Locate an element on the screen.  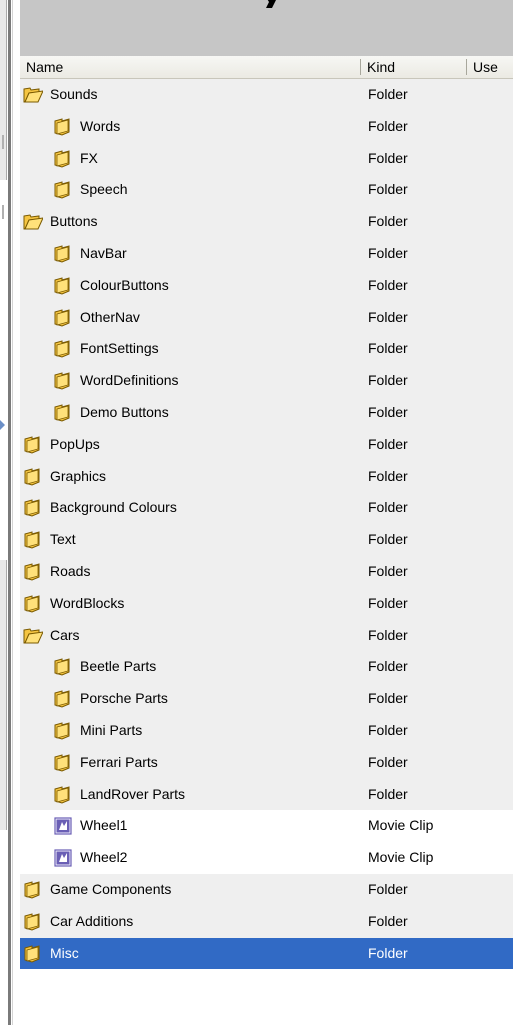
item-name: FontSettings is located at coordinates (119, 348).